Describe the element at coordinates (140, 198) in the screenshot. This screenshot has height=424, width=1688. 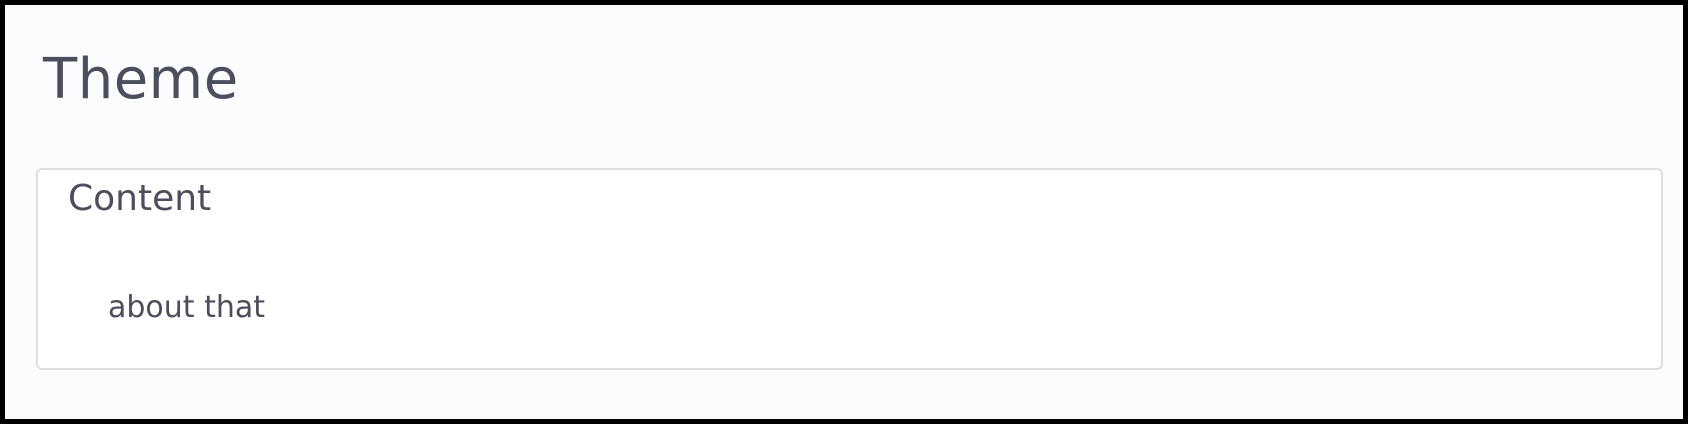
I see `card-title: Content` at that location.